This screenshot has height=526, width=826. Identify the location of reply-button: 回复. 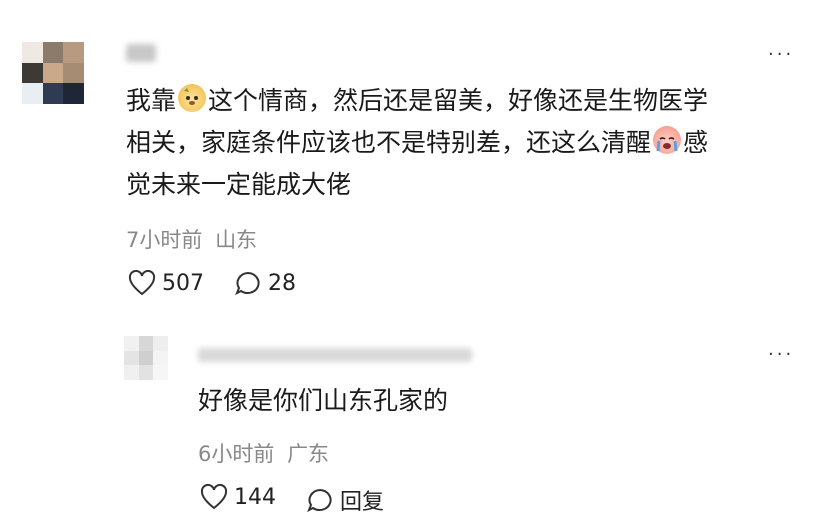
(345, 500).